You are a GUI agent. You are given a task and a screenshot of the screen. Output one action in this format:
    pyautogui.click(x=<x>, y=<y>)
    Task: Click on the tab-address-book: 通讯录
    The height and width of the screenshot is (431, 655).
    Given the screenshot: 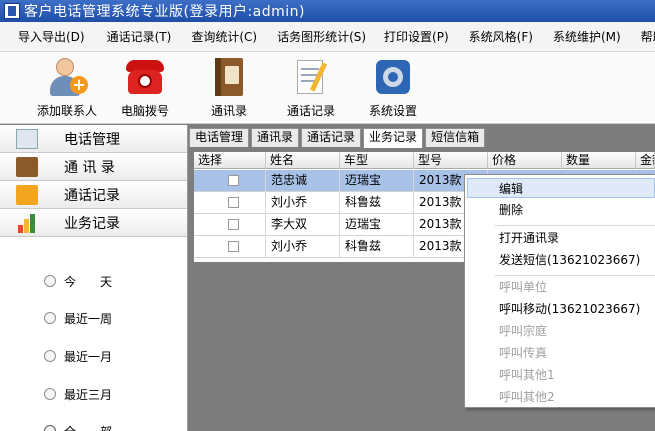 What is the action you would take?
    pyautogui.click(x=275, y=137)
    